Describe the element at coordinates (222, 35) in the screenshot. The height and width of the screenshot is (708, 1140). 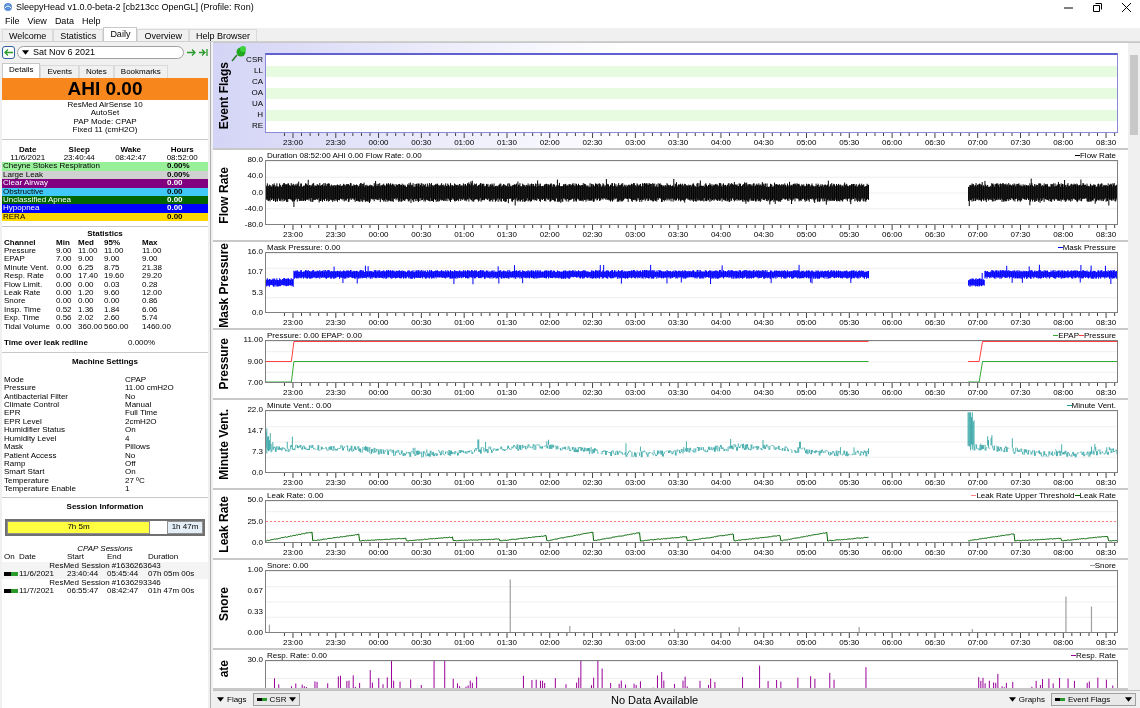
I see `tab: Help Browser` at that location.